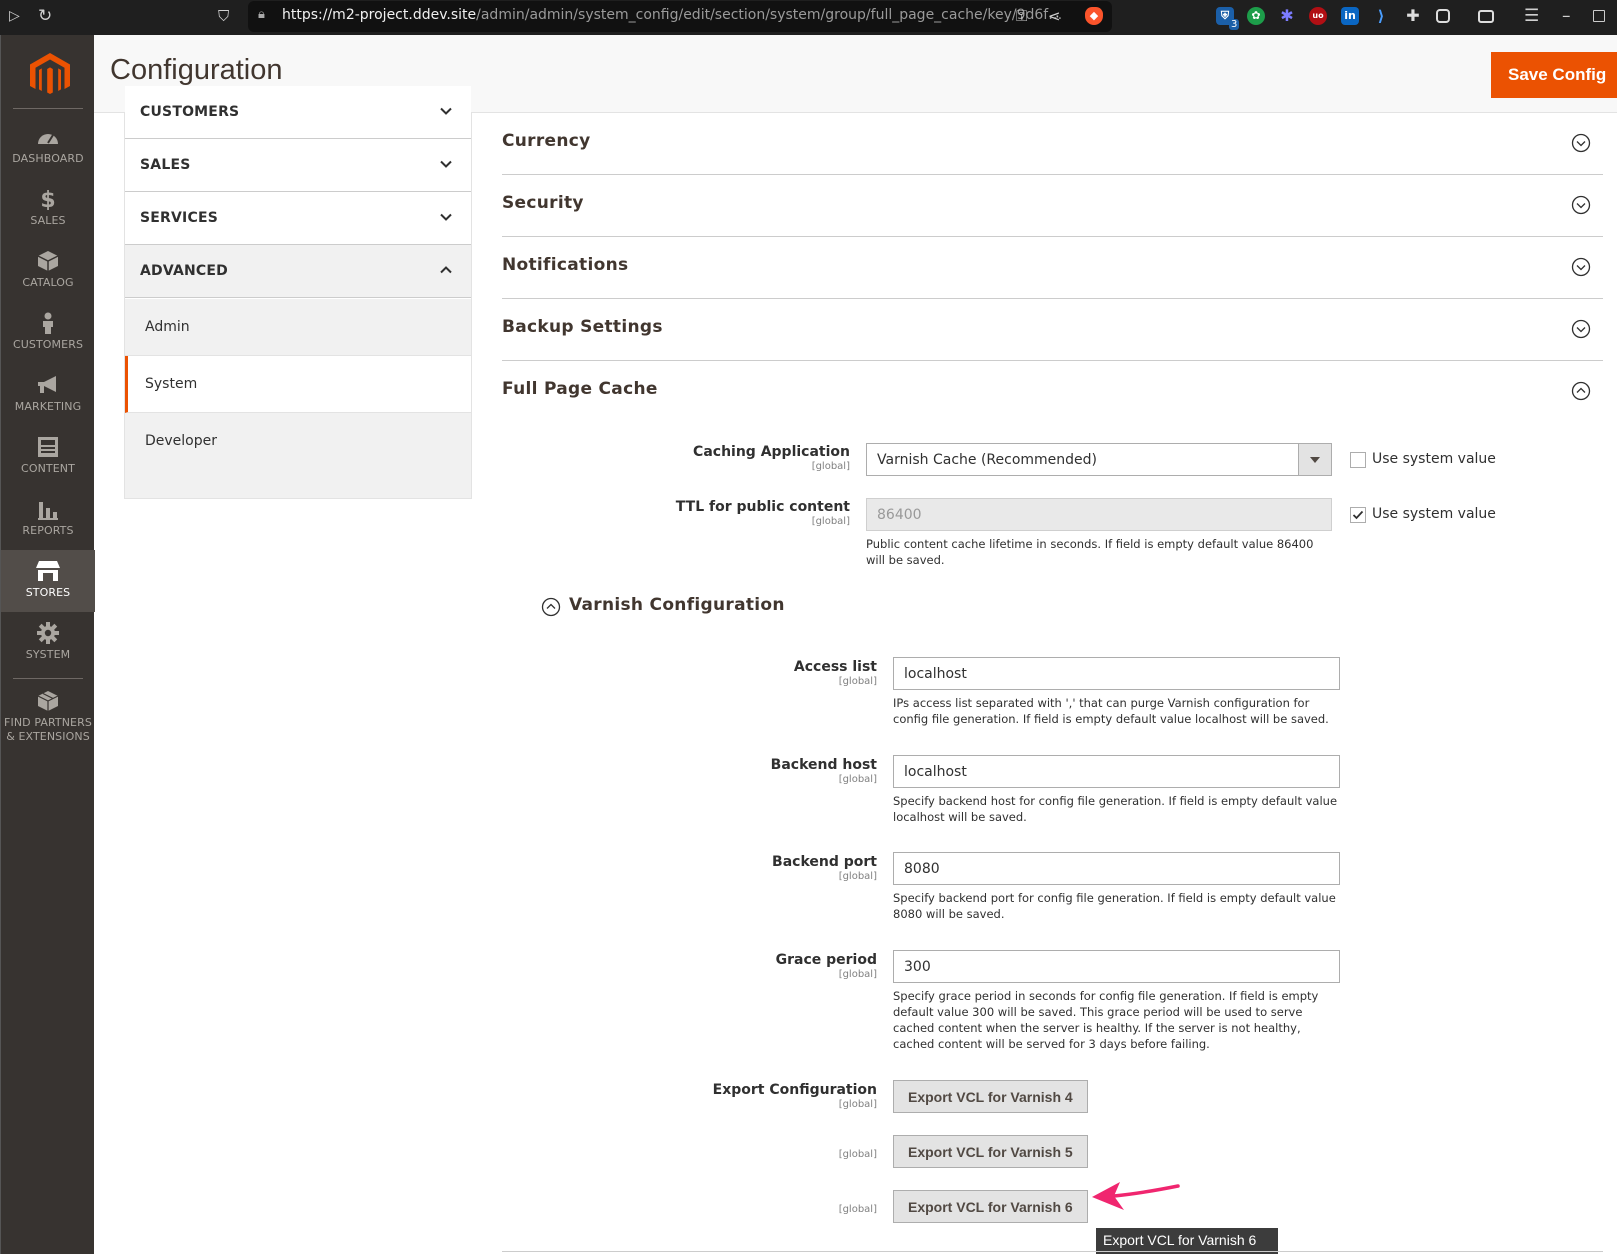 Image resolution: width=1617 pixels, height=1254 pixels. What do you see at coordinates (1599, 16) in the screenshot?
I see `maximize-icon` at bounding box center [1599, 16].